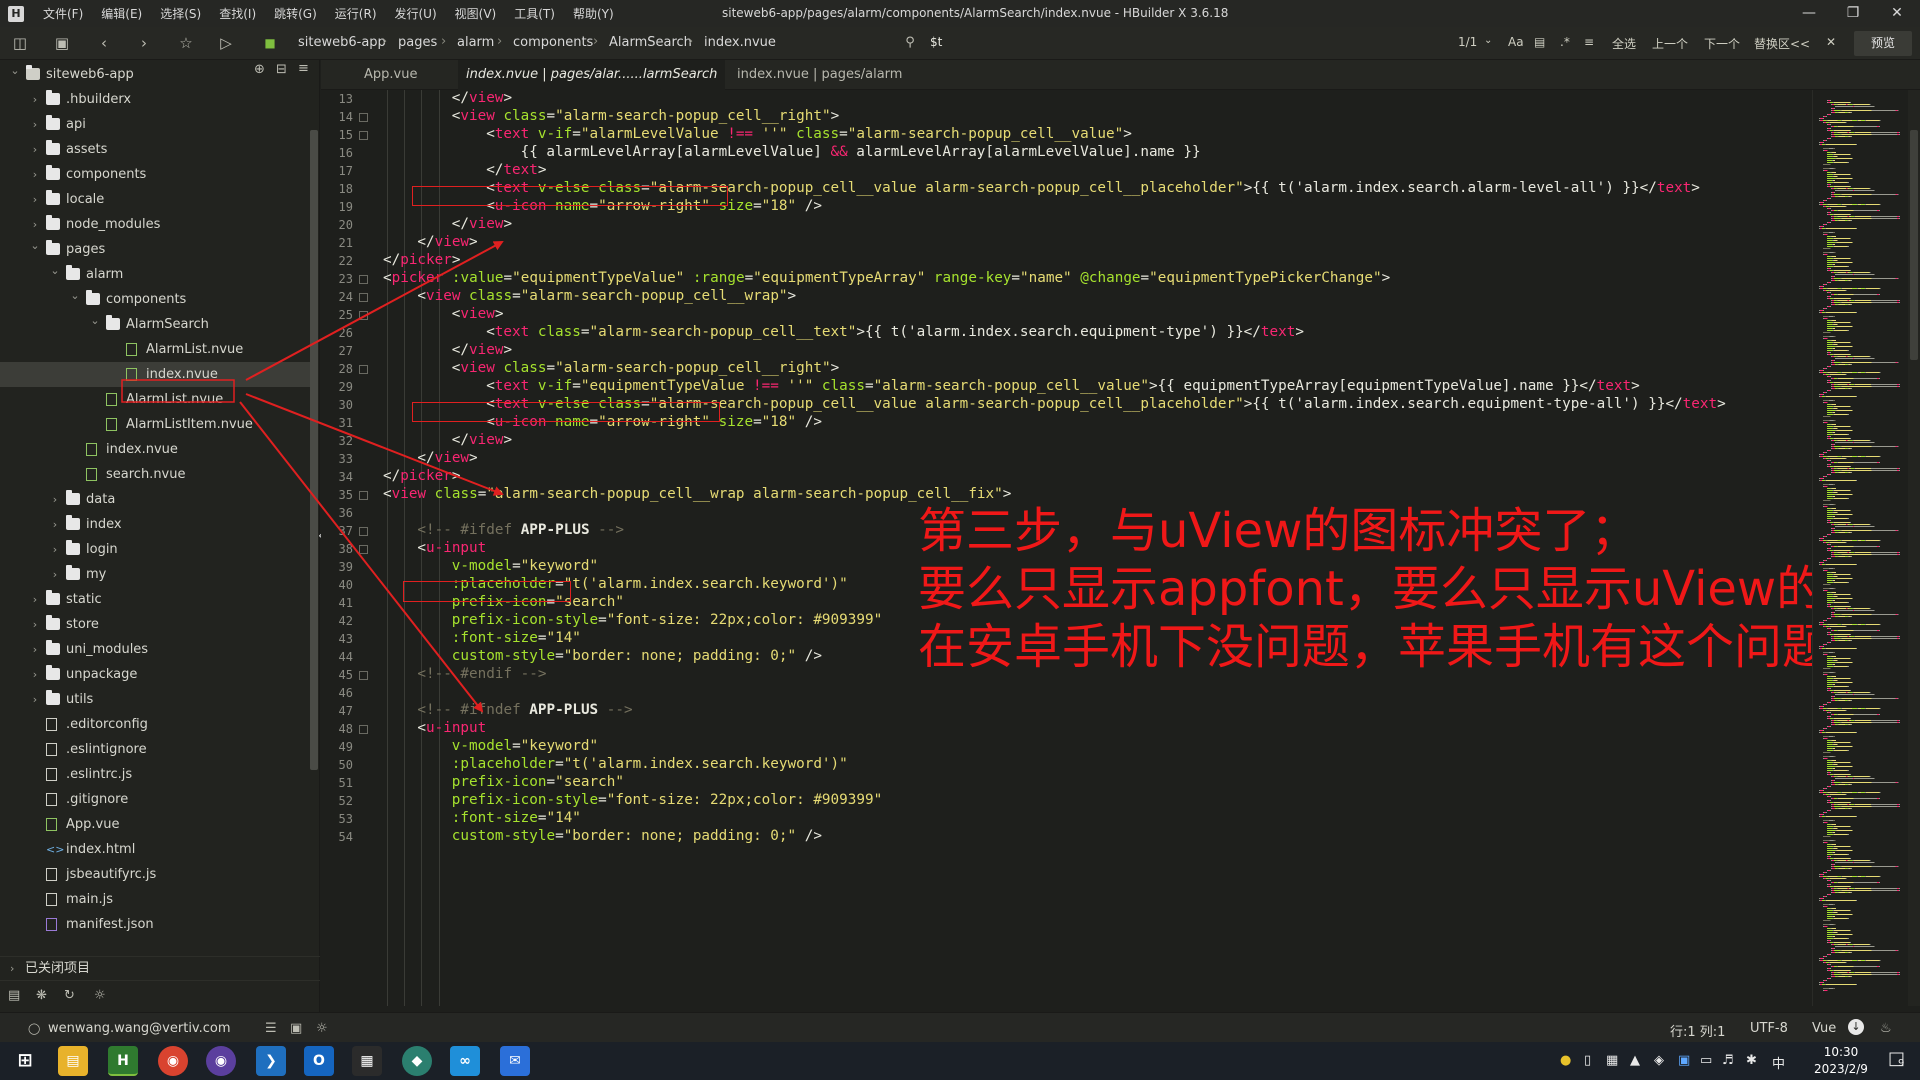 The image size is (1920, 1080). What do you see at coordinates (156, 199) in the screenshot?
I see `tree-folder: › locale` at bounding box center [156, 199].